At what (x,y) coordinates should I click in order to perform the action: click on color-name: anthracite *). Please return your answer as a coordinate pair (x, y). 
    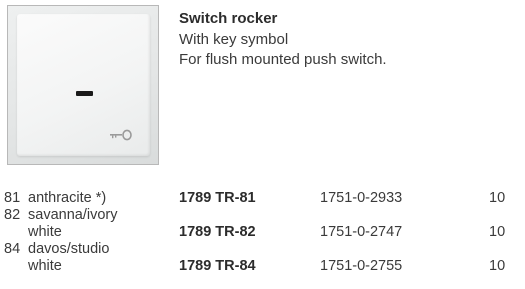
    Looking at the image, I should click on (67, 198).